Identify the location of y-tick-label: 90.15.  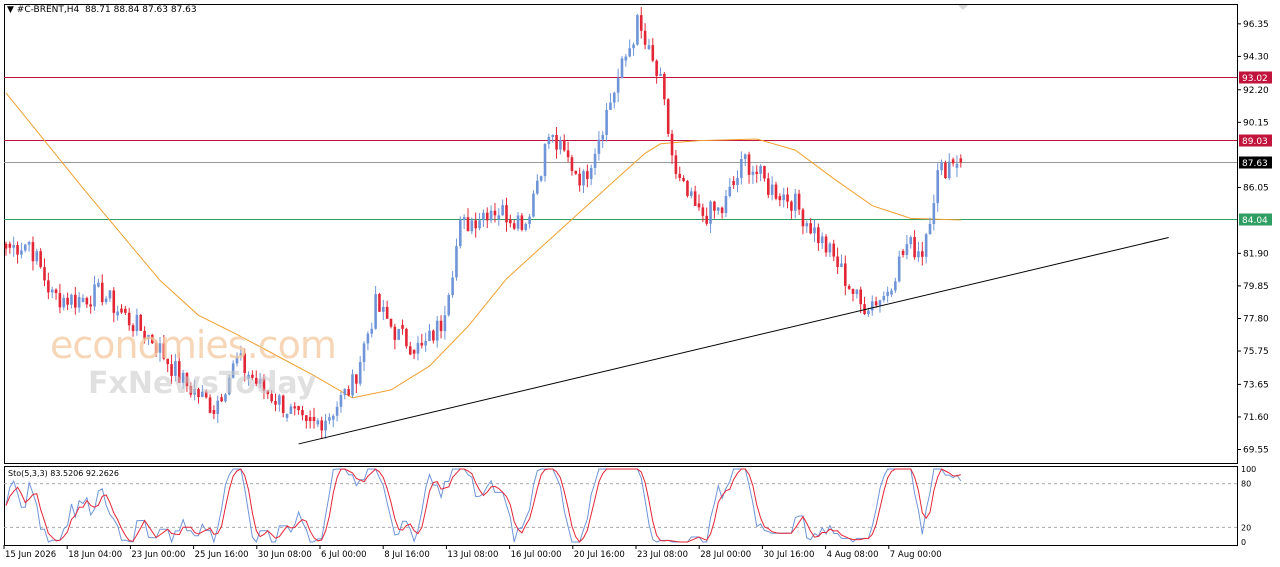
(1256, 123).